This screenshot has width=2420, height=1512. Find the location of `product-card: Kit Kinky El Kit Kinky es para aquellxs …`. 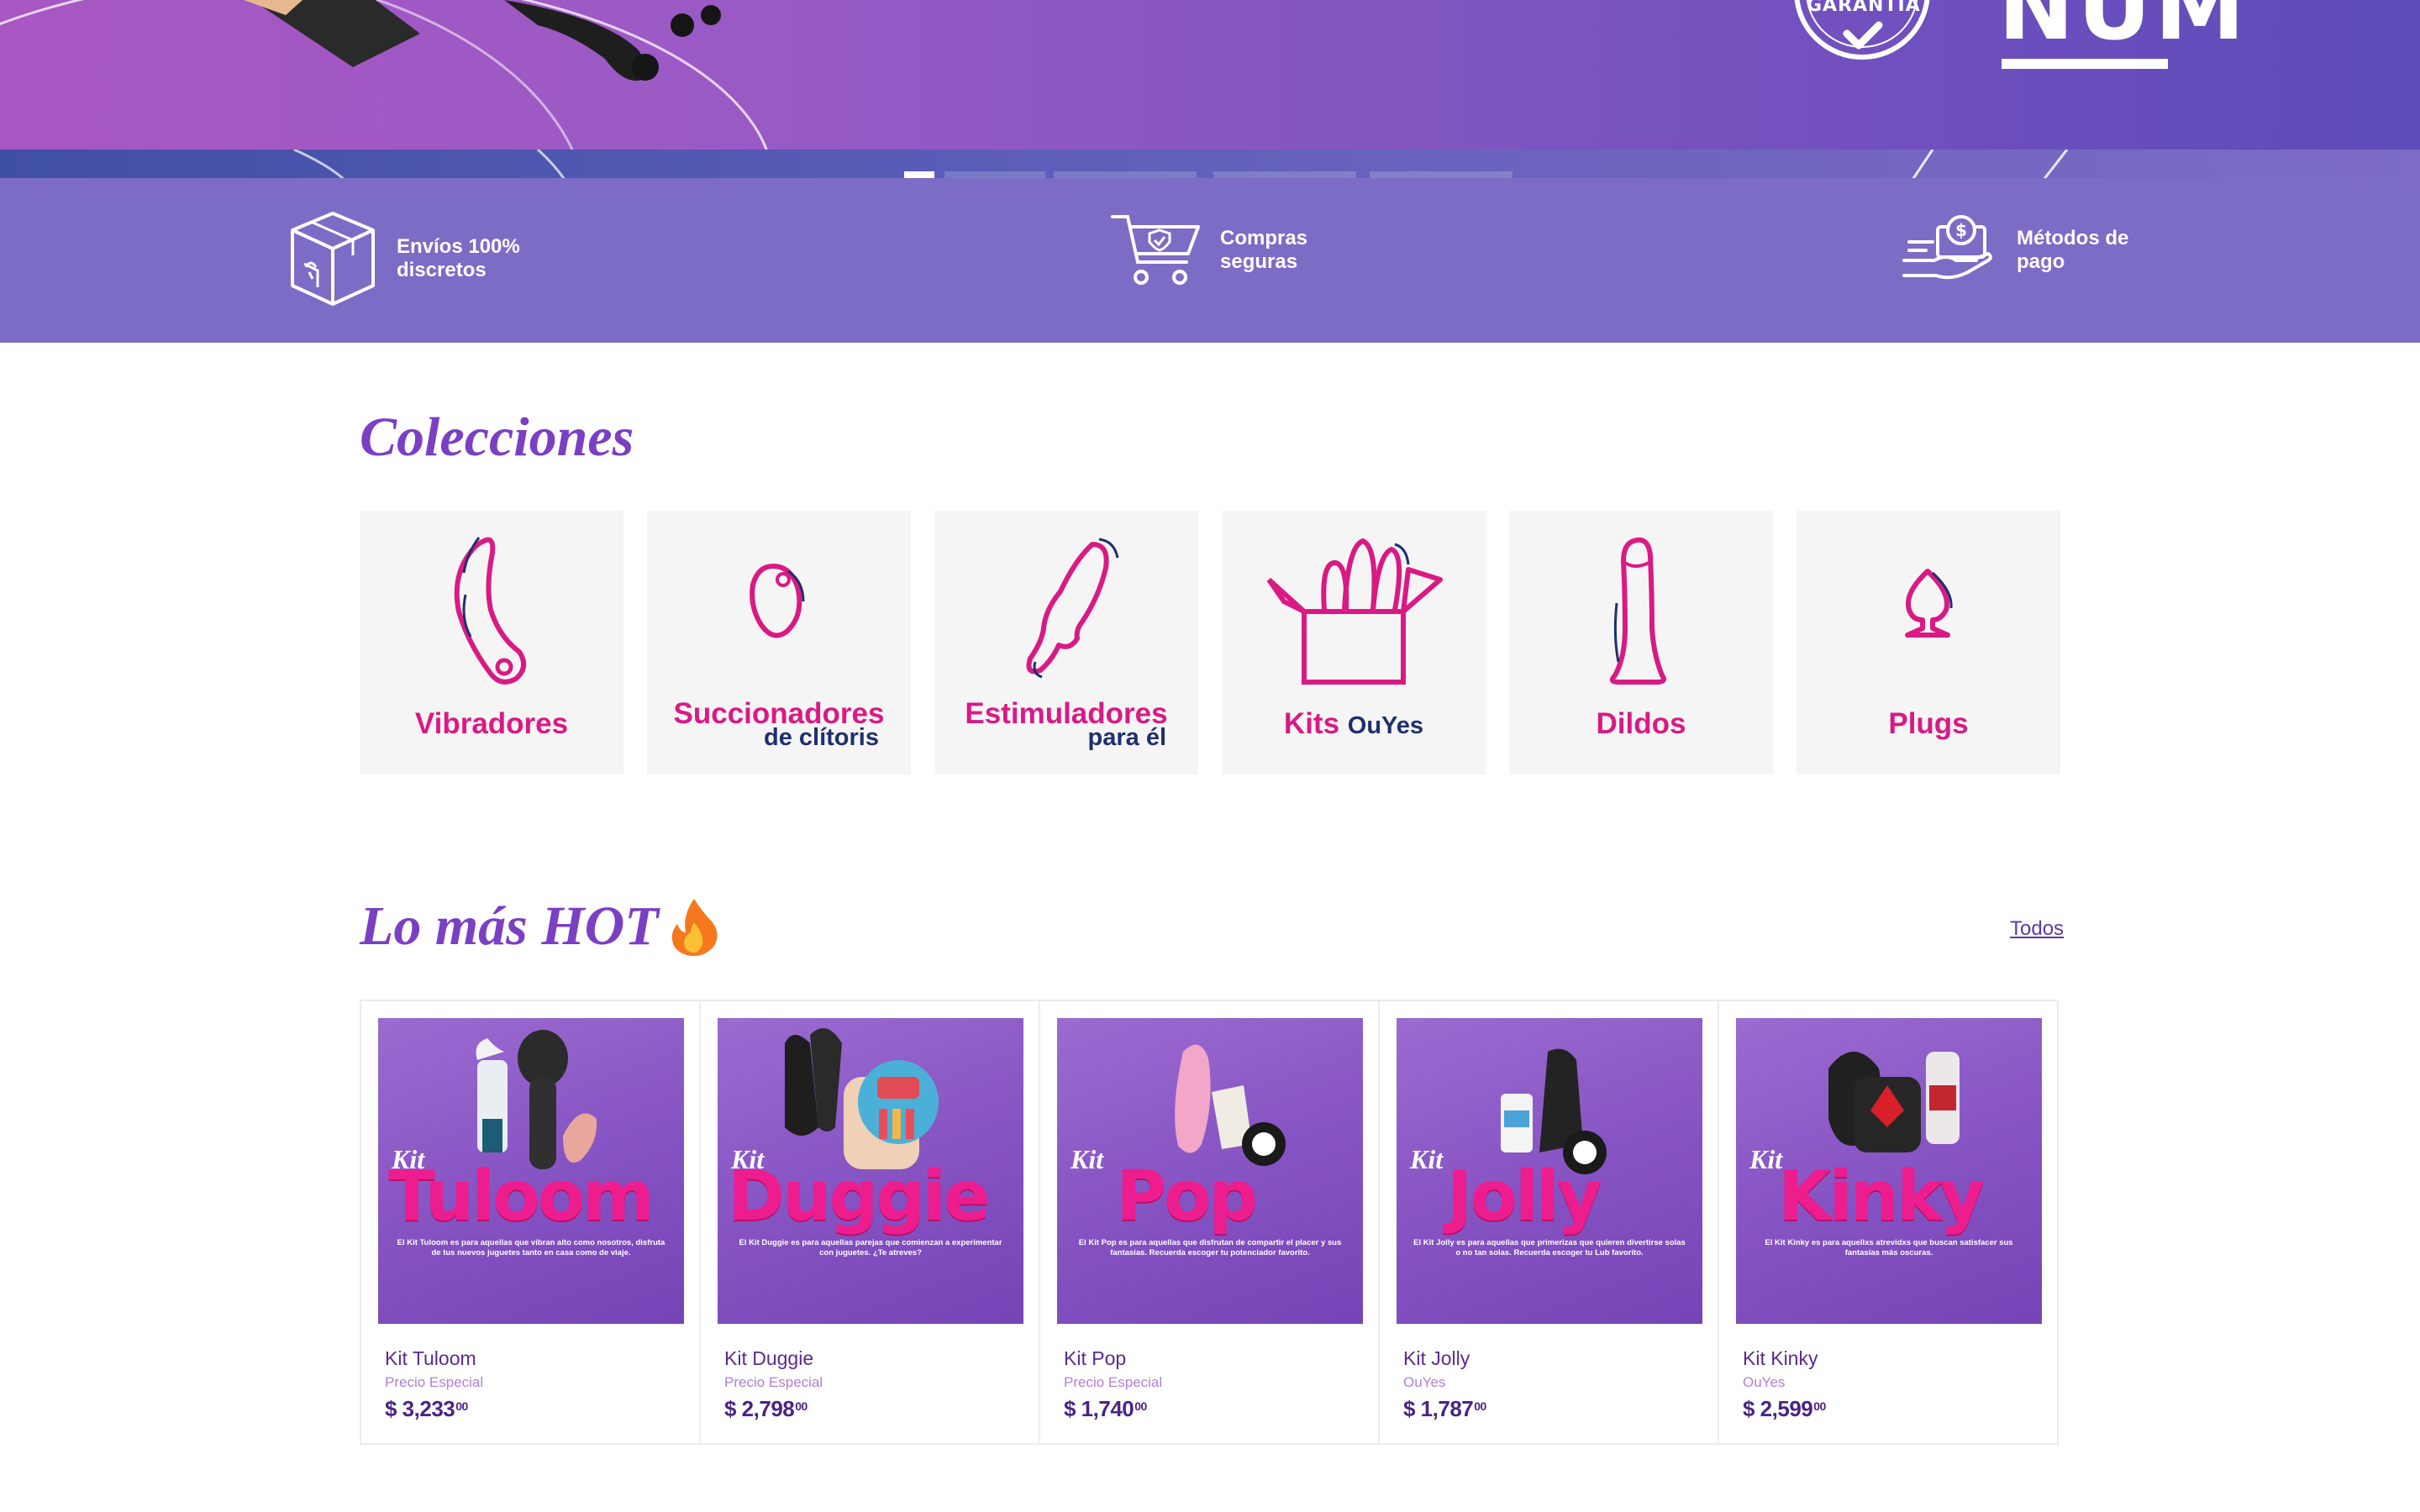

product-card: Kit Kinky El Kit Kinky es para aquellxs … is located at coordinates (1889, 1222).